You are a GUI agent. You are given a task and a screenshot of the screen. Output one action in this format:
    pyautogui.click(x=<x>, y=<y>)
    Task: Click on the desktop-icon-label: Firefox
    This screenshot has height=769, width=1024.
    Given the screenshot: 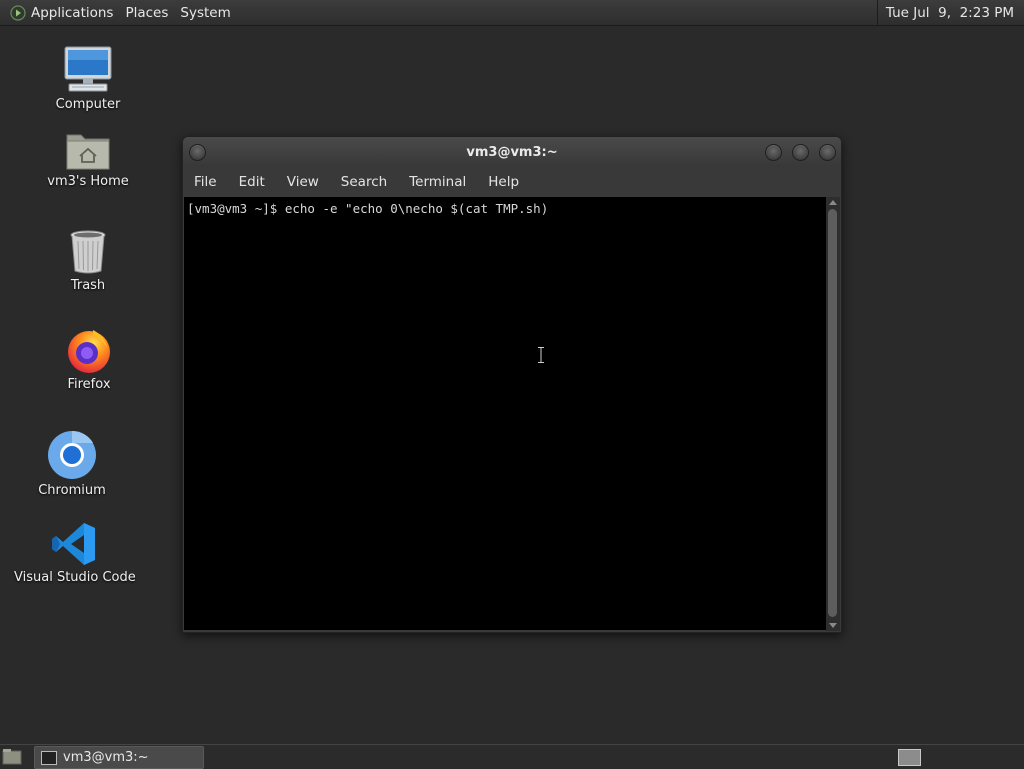 What is the action you would take?
    pyautogui.click(x=89, y=384)
    